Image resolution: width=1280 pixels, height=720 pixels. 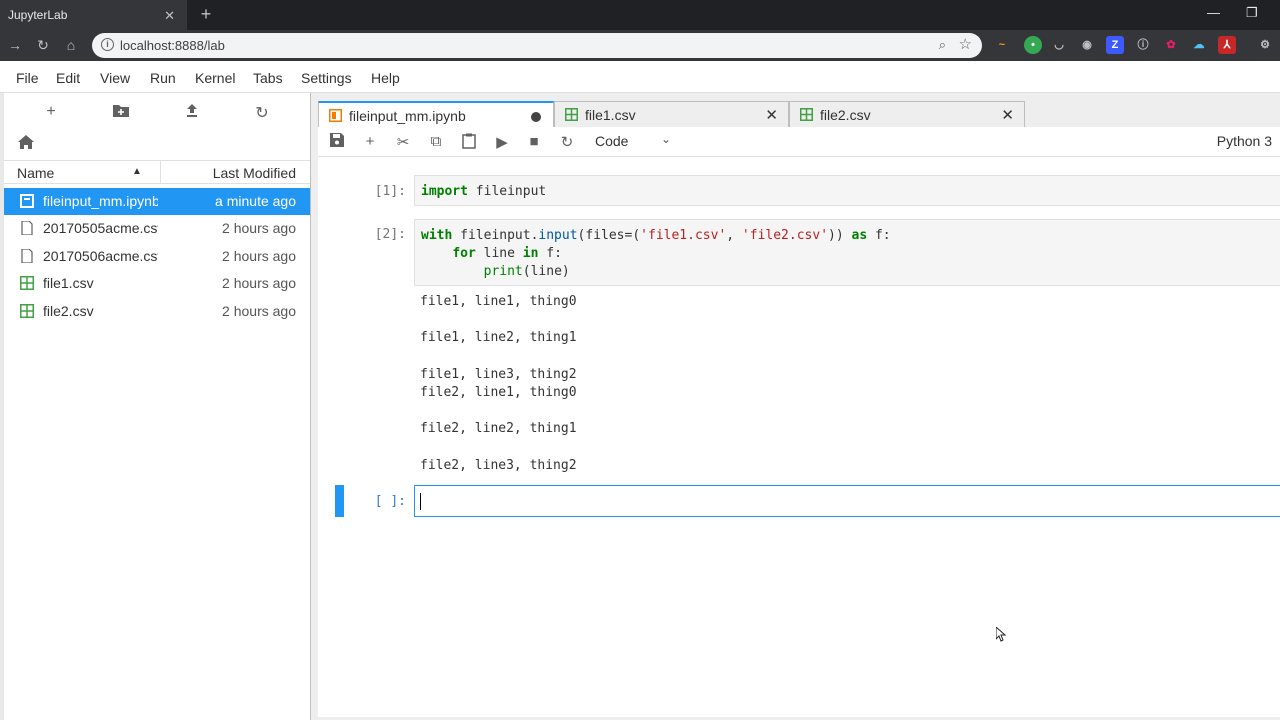 What do you see at coordinates (390, 191) in the screenshot?
I see `cell-prompt: [1]:` at bounding box center [390, 191].